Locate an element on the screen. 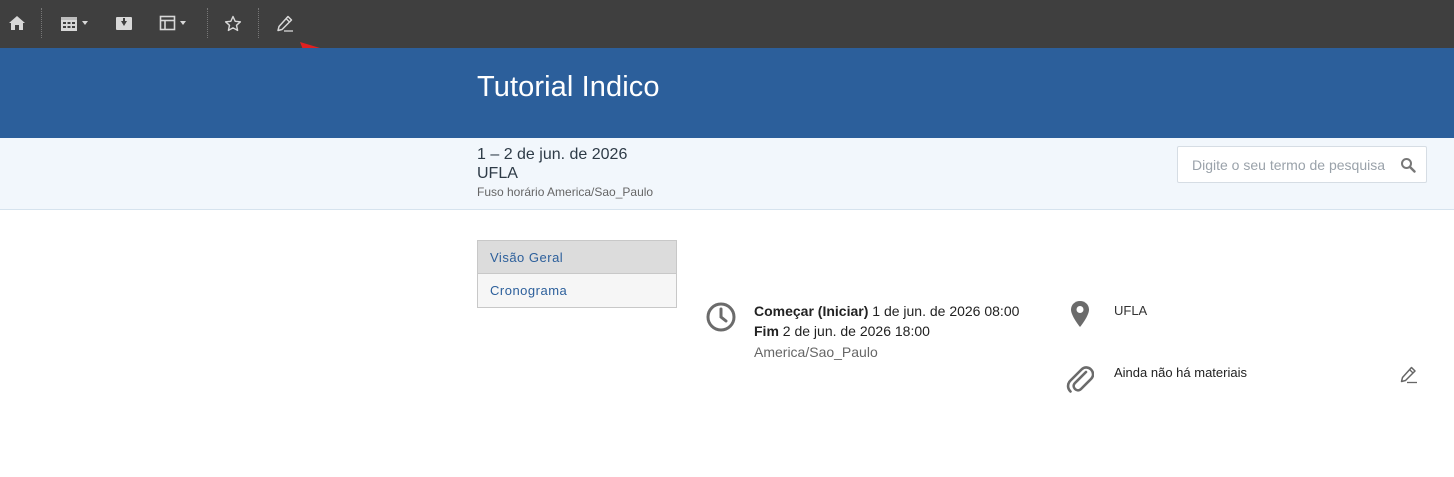  page-title: Tutorial Indico is located at coordinates (568, 87).